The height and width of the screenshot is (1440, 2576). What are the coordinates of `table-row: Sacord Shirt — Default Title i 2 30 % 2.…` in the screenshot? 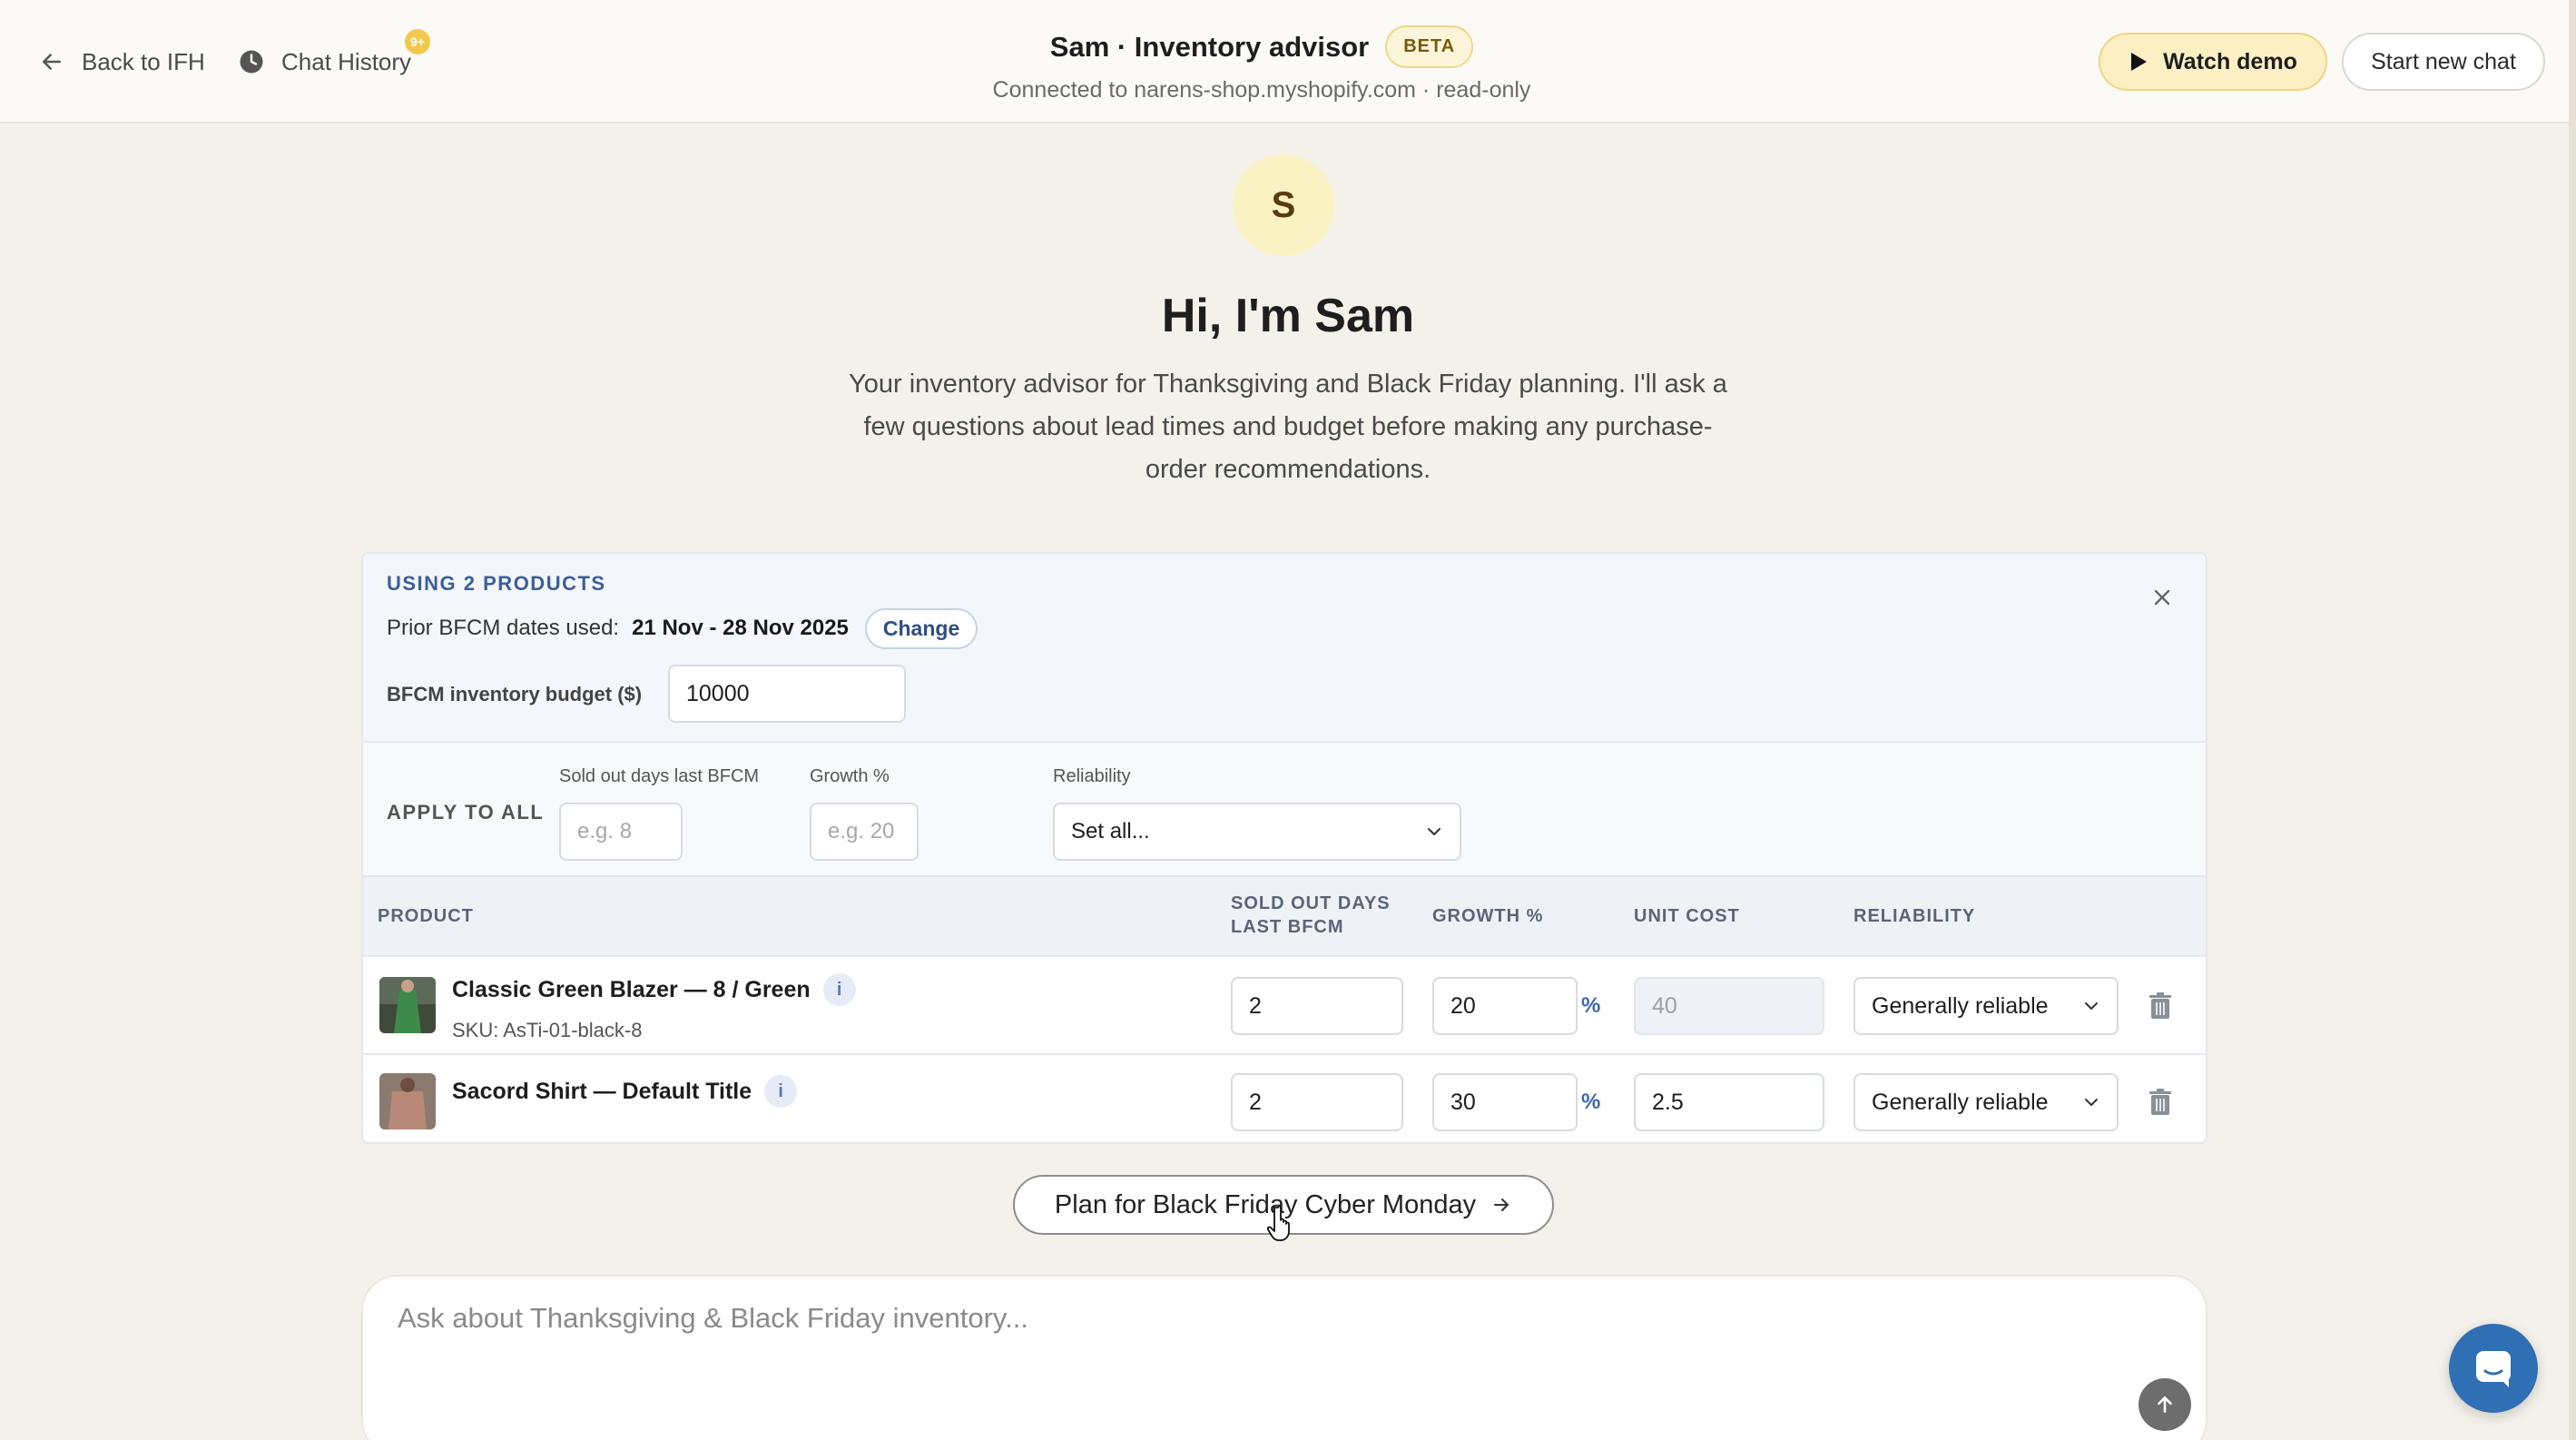 It's located at (1284, 1097).